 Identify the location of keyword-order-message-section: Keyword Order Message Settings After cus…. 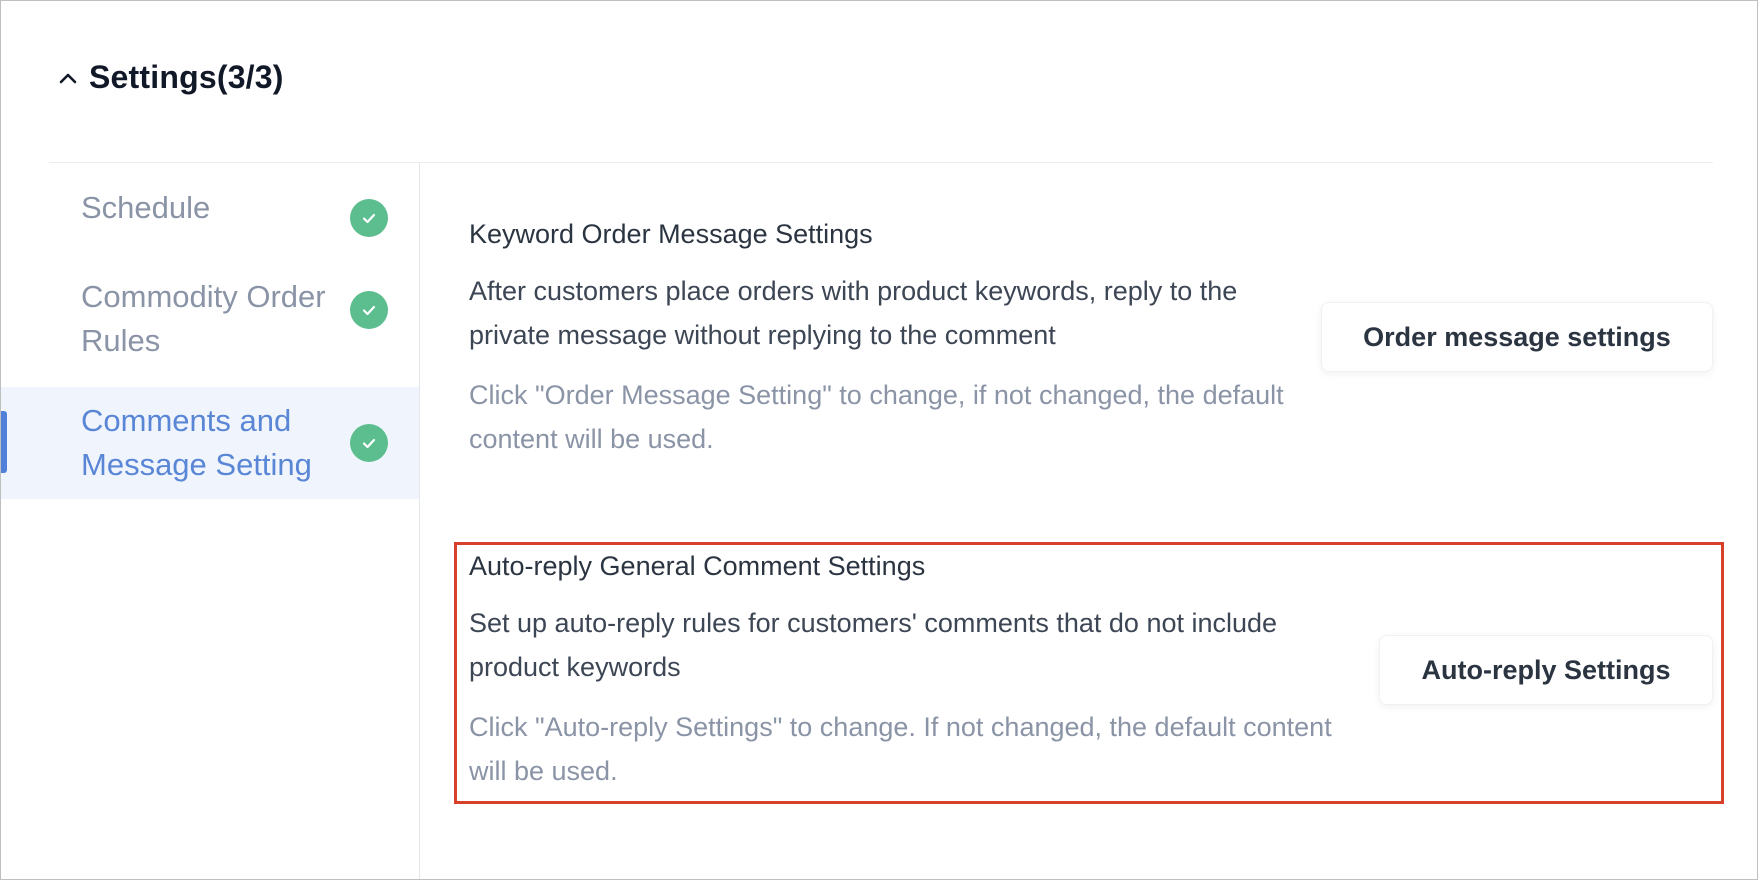
(894, 339).